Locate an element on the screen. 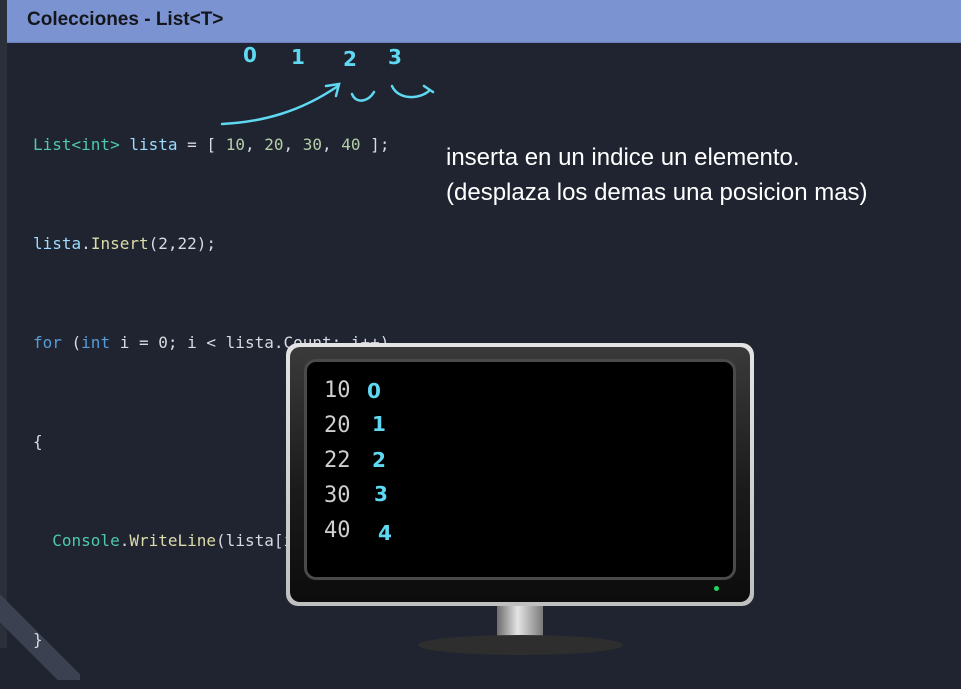 The image size is (961, 689). console-line: 20 is located at coordinates (337, 425).